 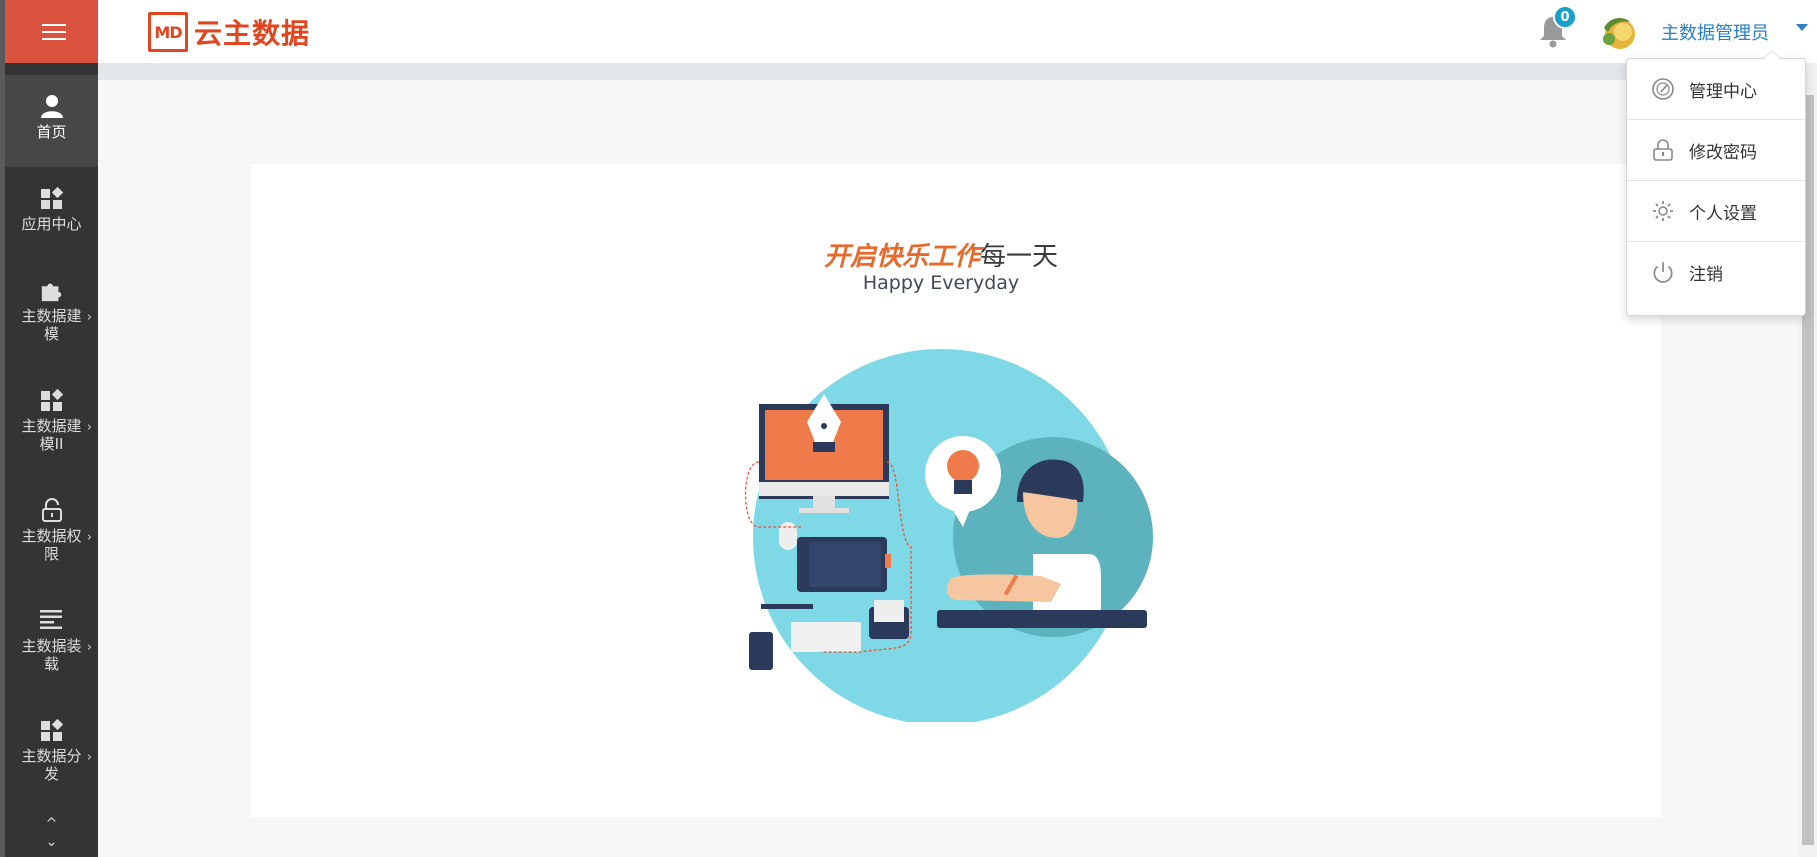 What do you see at coordinates (252, 33) in the screenshot?
I see `logo-text: 云主数据` at bounding box center [252, 33].